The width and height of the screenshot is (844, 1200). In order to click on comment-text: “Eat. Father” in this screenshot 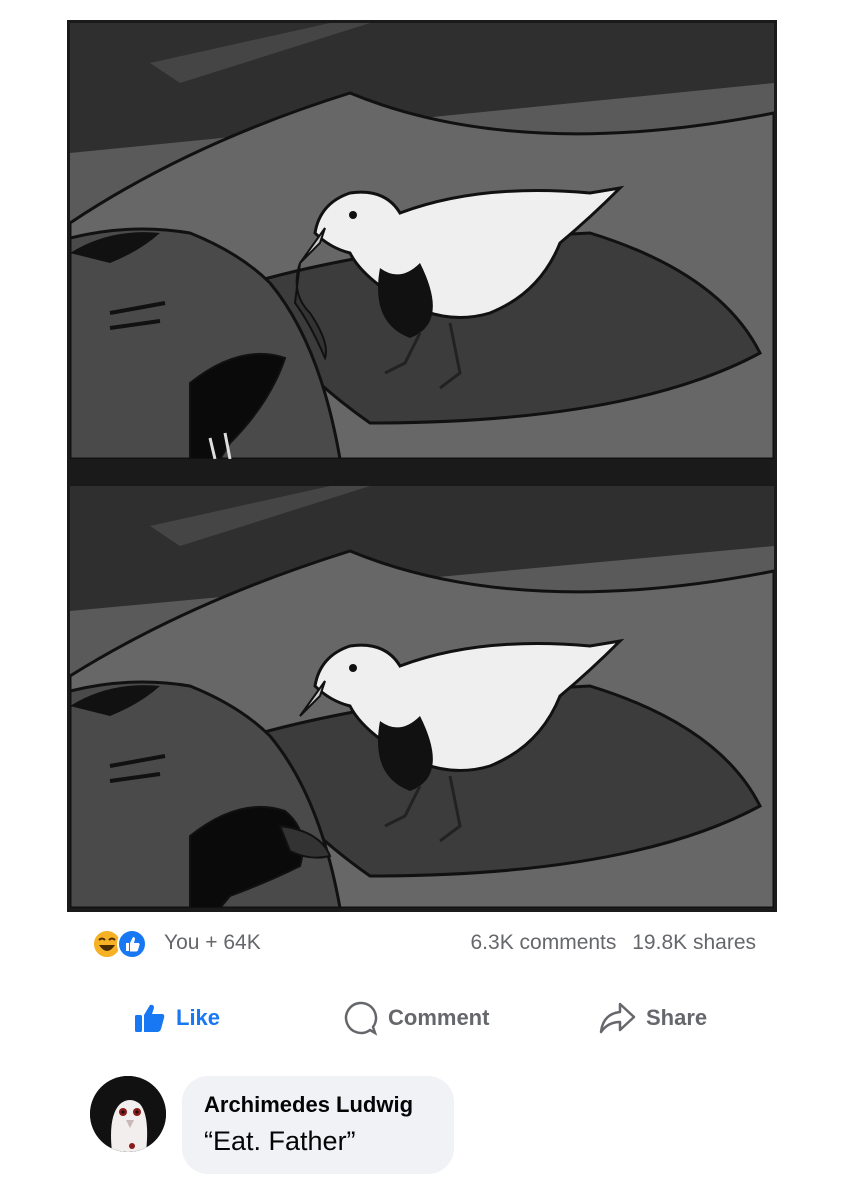, I will do `click(280, 1141)`.